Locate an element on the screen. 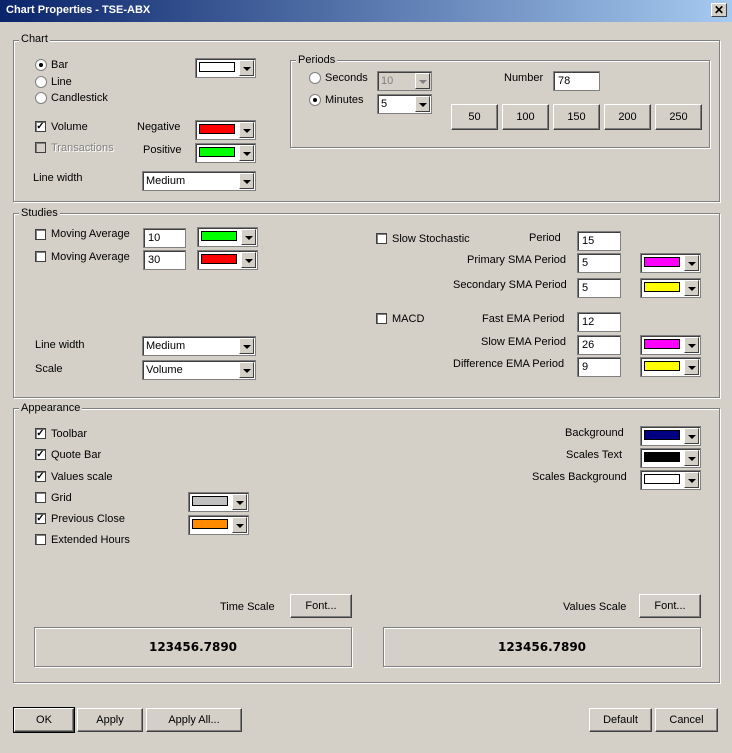 The image size is (732, 753). slow-stochastic-label: Slow Stochastic is located at coordinates (431, 239).